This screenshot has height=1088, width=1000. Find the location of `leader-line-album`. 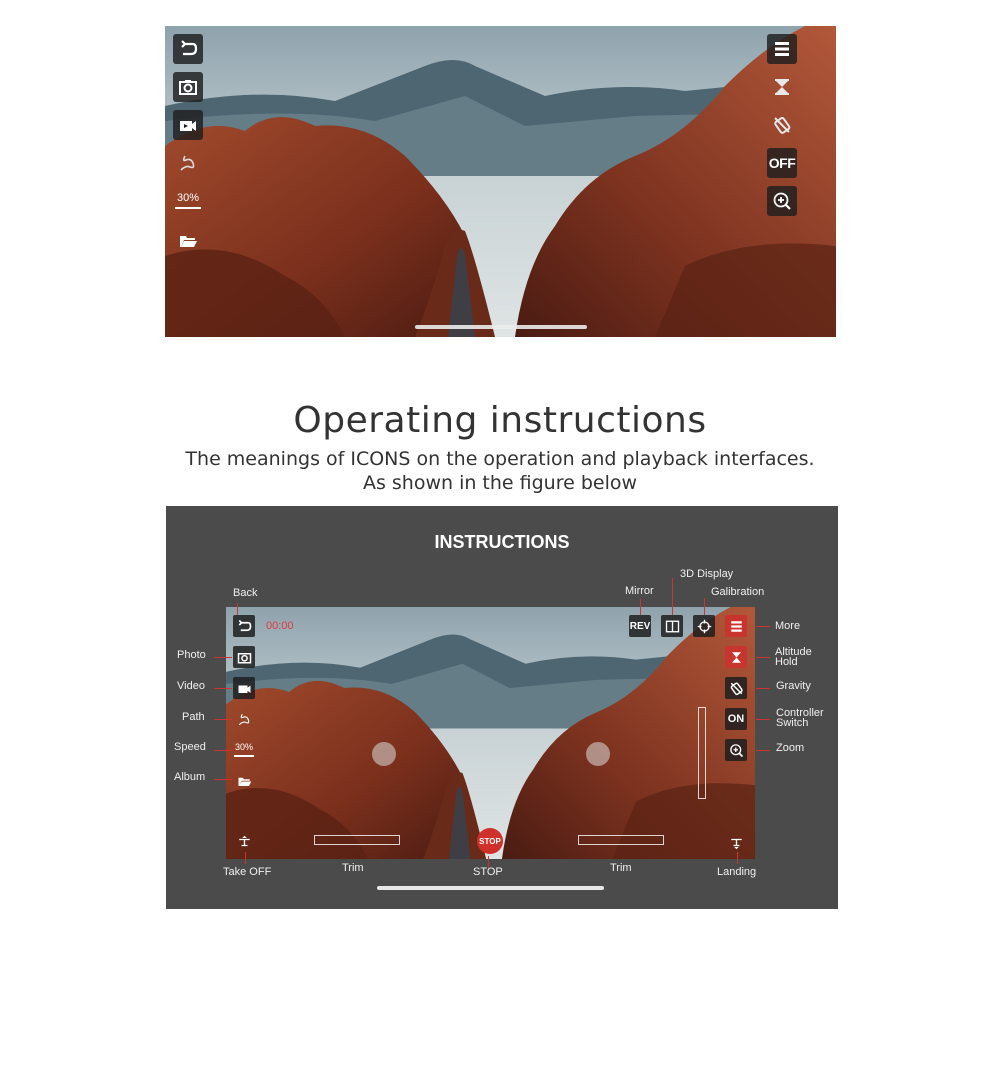

leader-line-album is located at coordinates (223, 779).